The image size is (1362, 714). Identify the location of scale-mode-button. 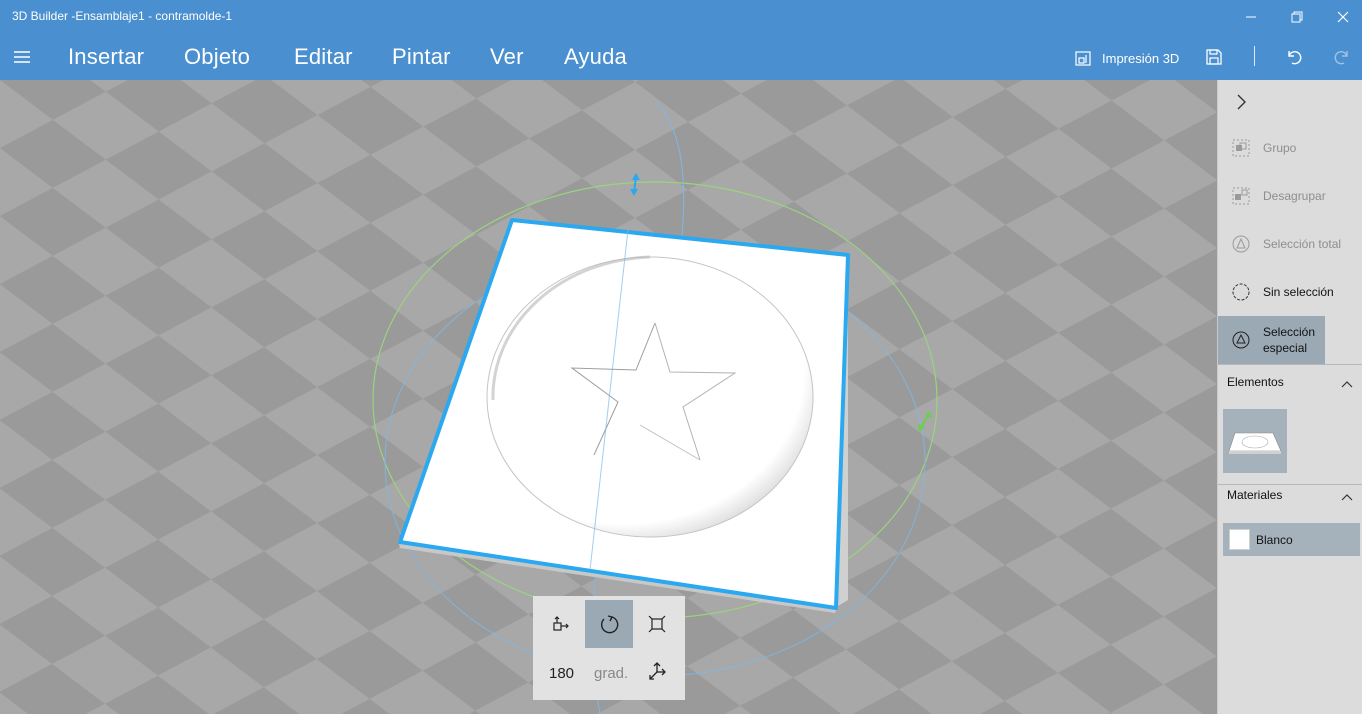
(657, 624).